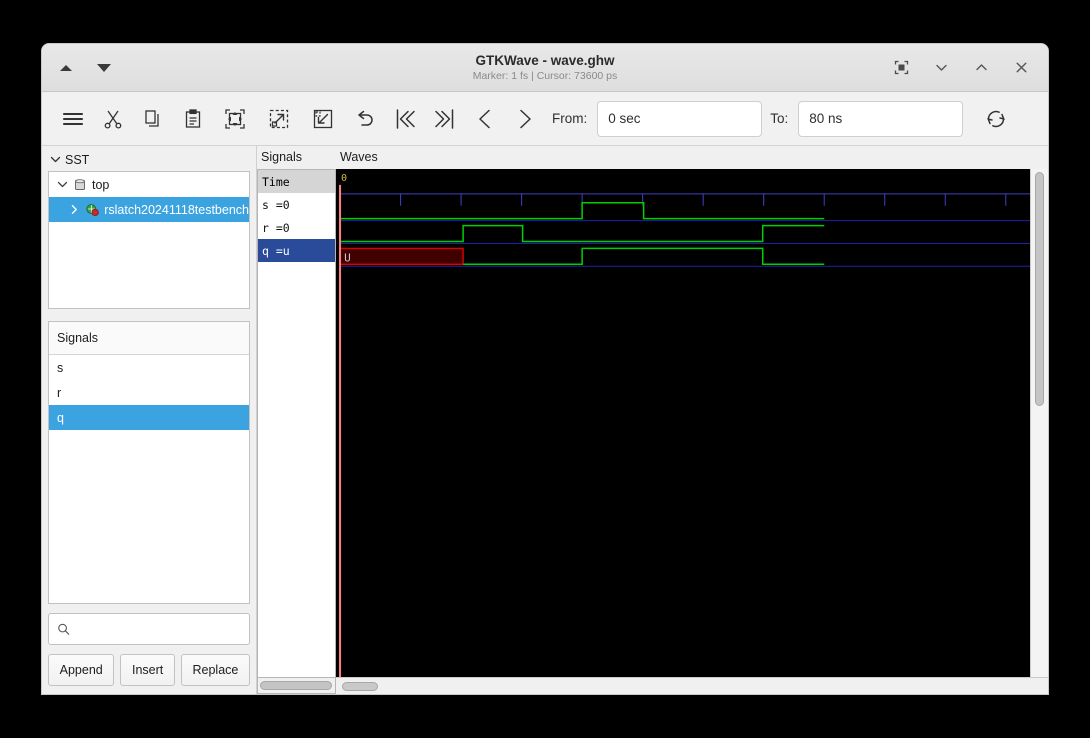 This screenshot has width=1090, height=738. Describe the element at coordinates (296, 227) in the screenshot. I see `wave-row-r: r =0` at that location.